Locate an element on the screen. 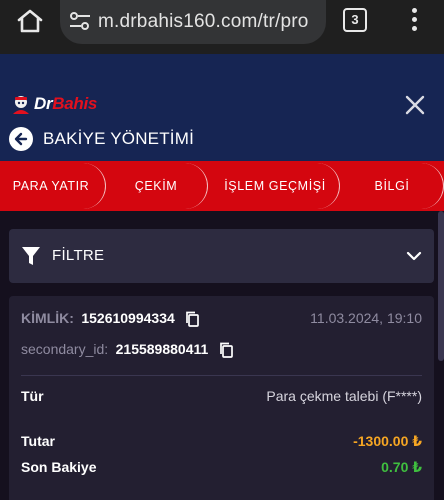 This screenshot has height=500, width=444. browser-toolbar: m.drbahis160.com/tr/pro 3 is located at coordinates (222, 27).